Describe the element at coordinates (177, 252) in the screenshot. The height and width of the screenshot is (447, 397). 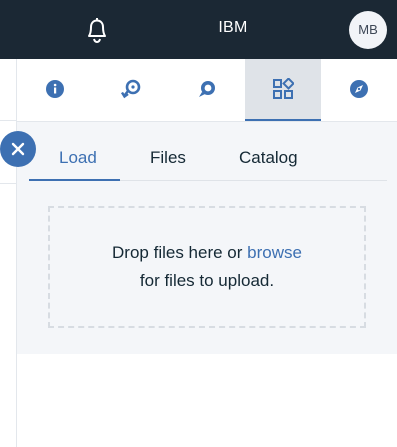
I see `dropzone-text: Drop files here or` at that location.